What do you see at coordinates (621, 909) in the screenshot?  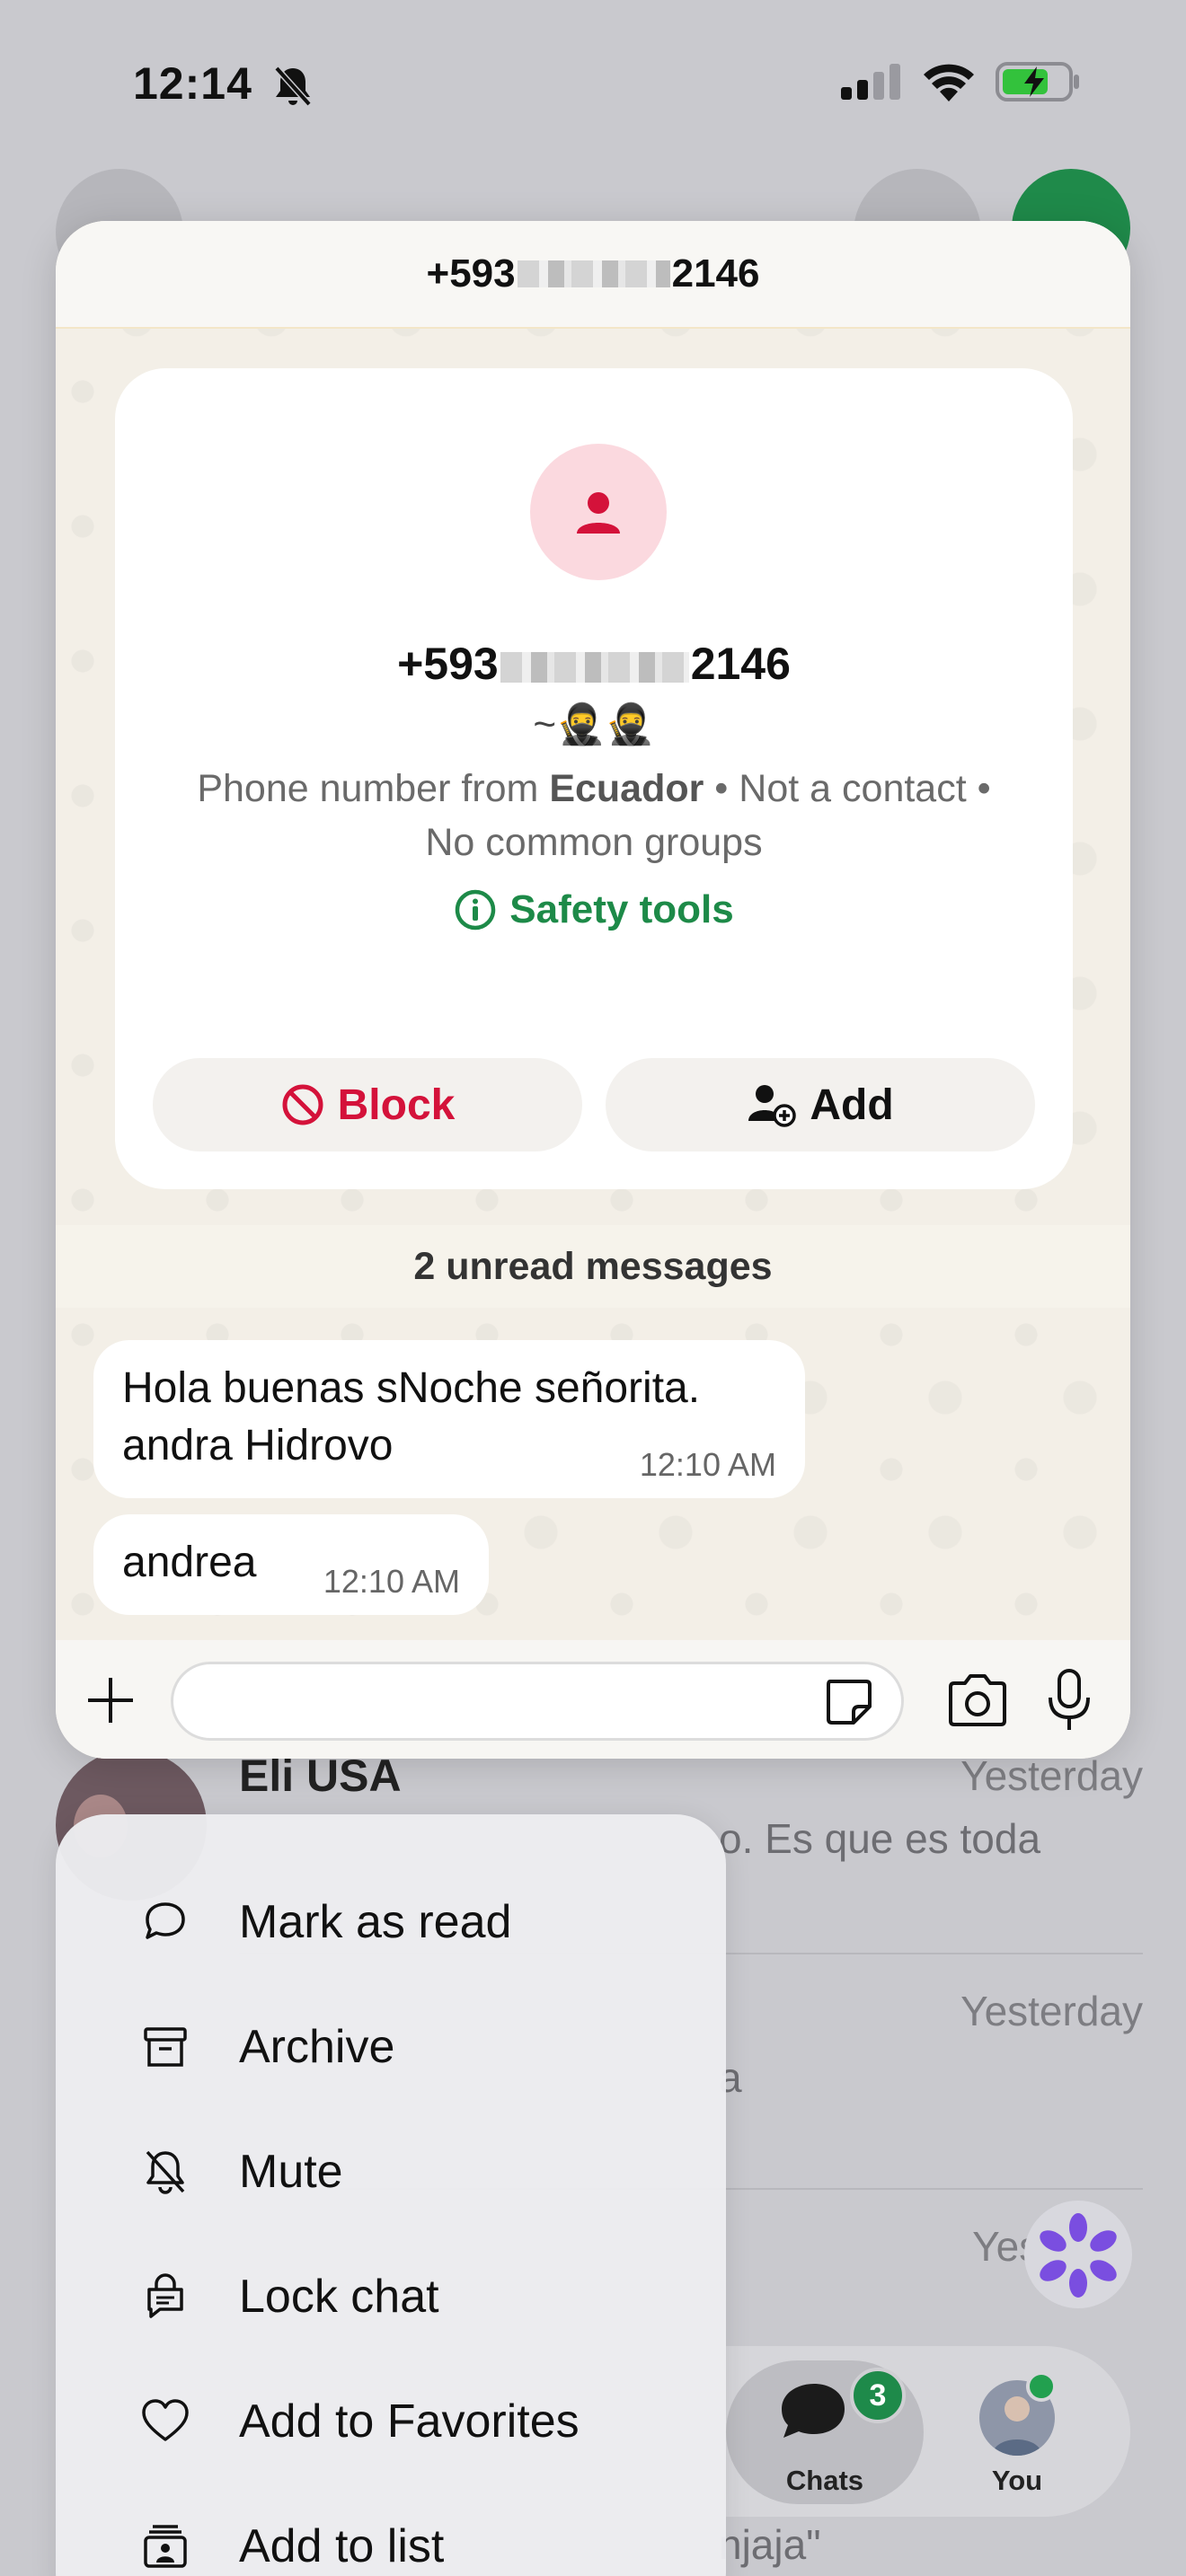 I see `safety-tools-label: Safety tools` at bounding box center [621, 909].